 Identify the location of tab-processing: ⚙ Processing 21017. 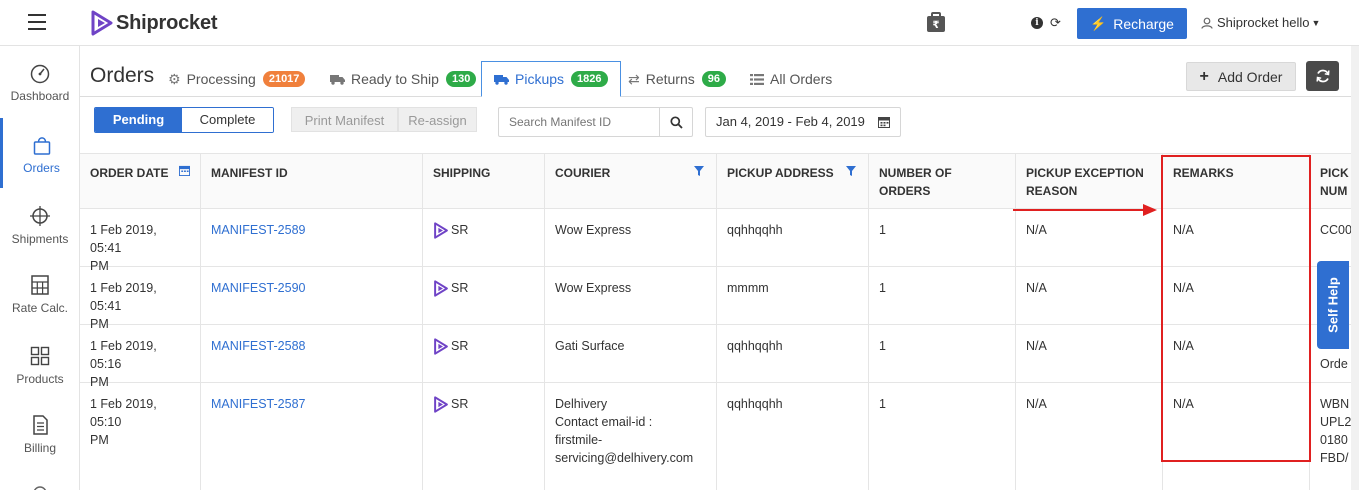
(237, 79).